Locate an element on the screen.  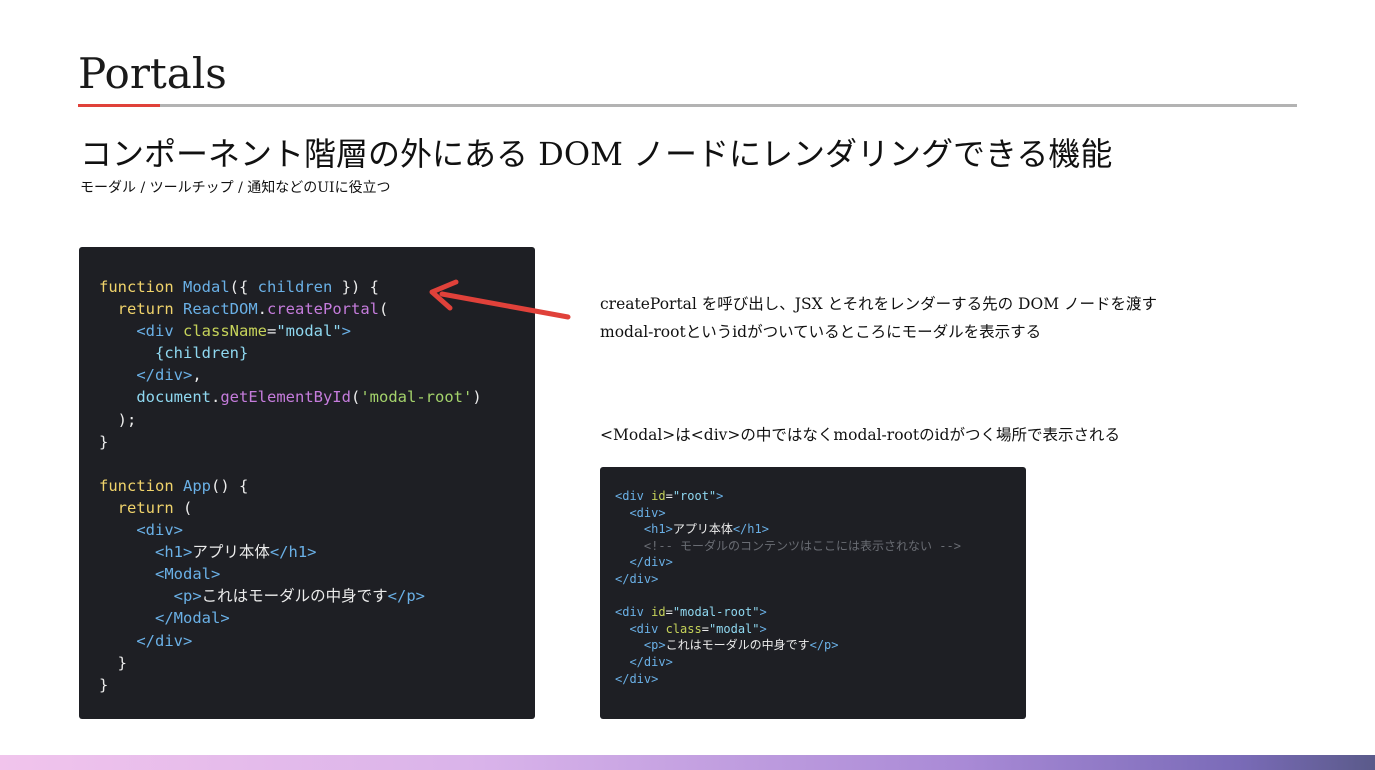
red-arrow-icon is located at coordinates (500, 299).